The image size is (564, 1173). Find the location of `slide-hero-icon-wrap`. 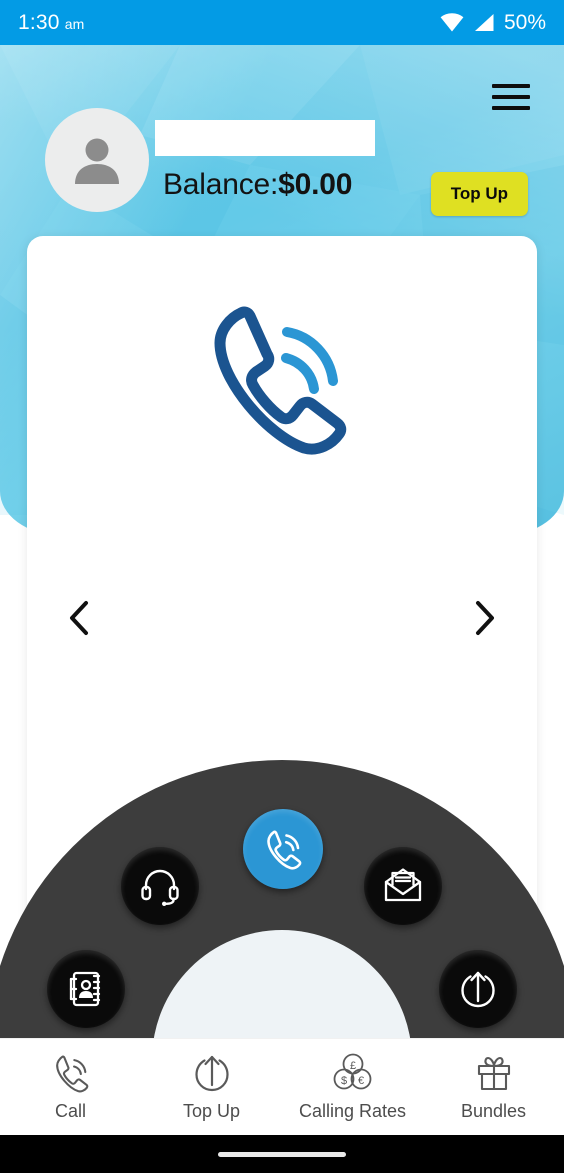

slide-hero-icon-wrap is located at coordinates (282, 384).